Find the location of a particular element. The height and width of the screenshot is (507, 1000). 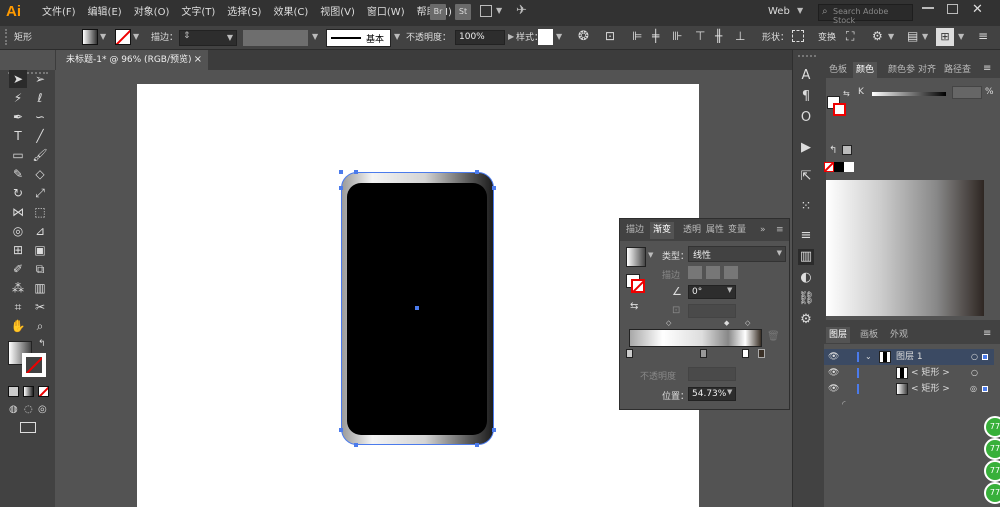

pen-tool-icon: ✒ is located at coordinates (18, 117).